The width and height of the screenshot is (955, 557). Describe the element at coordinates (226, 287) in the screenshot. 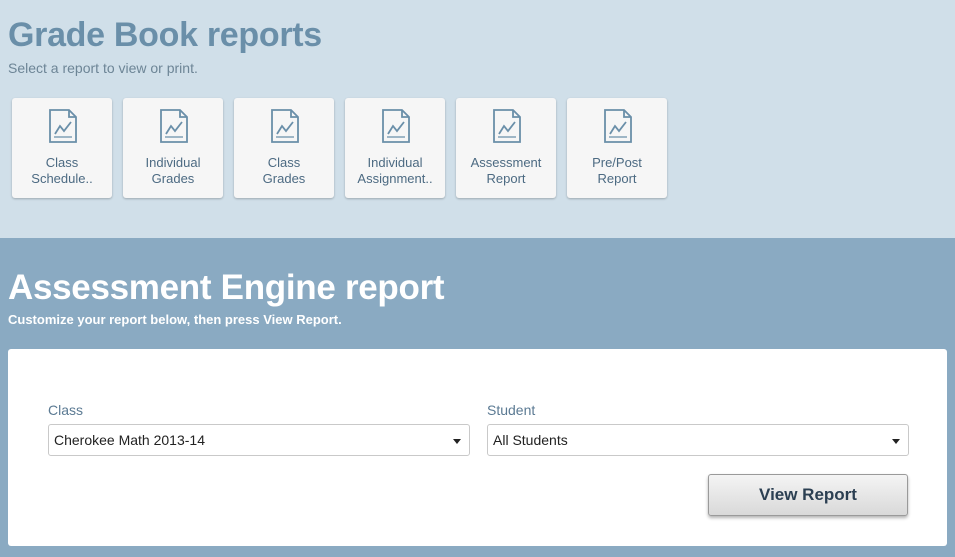

I see `assessment-title: Assessment Engine report` at that location.